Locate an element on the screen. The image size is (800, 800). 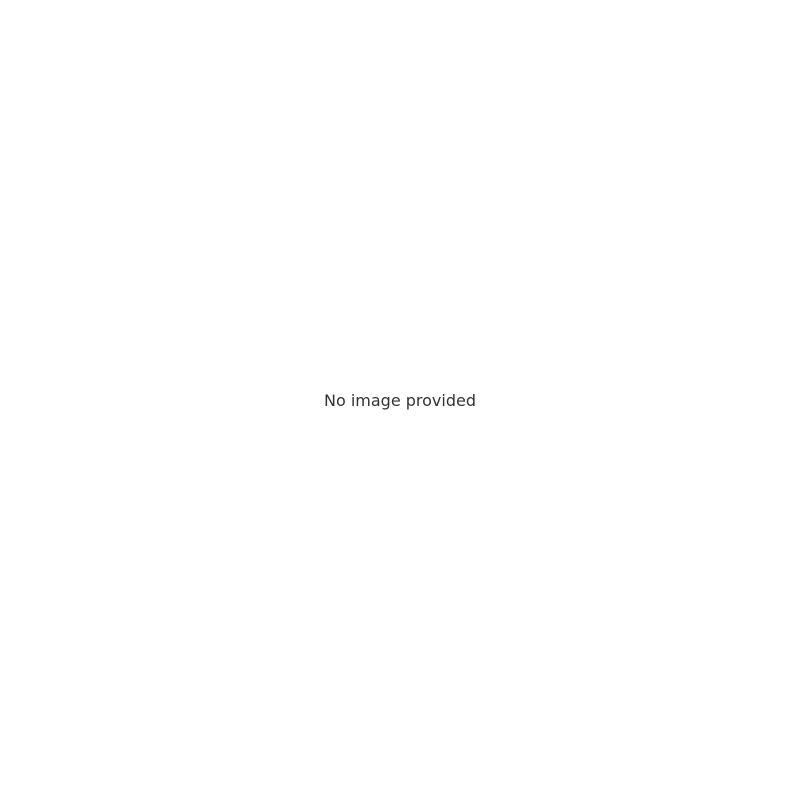
placeholder-title: No image provided is located at coordinates (399, 400).